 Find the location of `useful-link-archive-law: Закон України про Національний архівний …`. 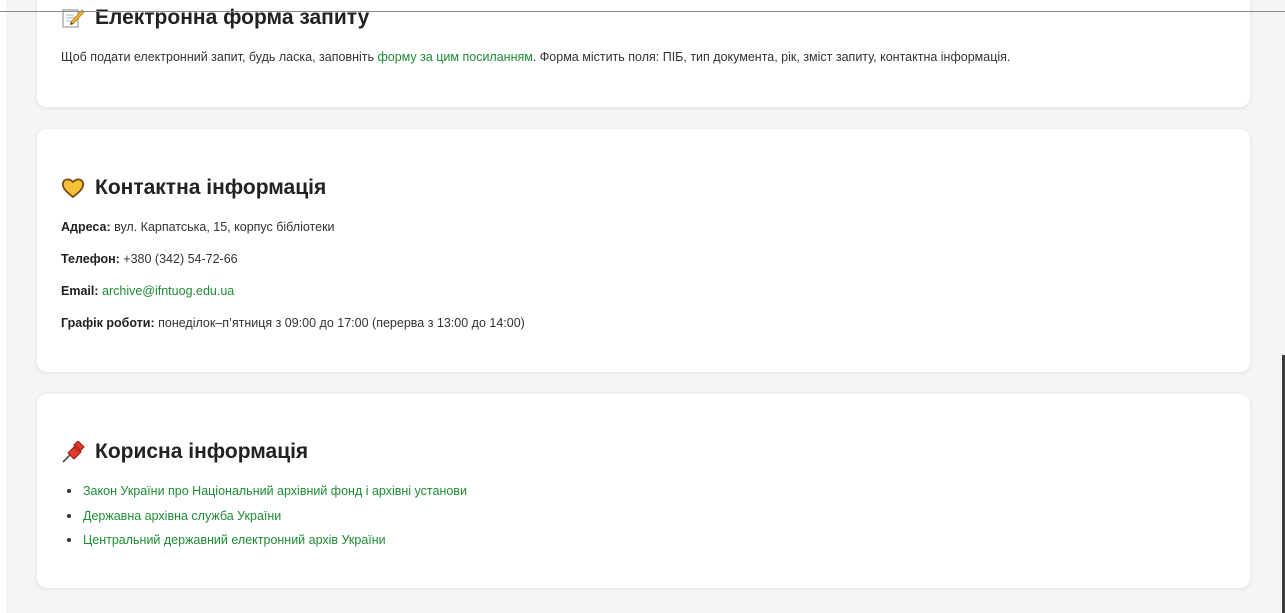

useful-link-archive-law: Закон України про Національний архівний … is located at coordinates (275, 491).